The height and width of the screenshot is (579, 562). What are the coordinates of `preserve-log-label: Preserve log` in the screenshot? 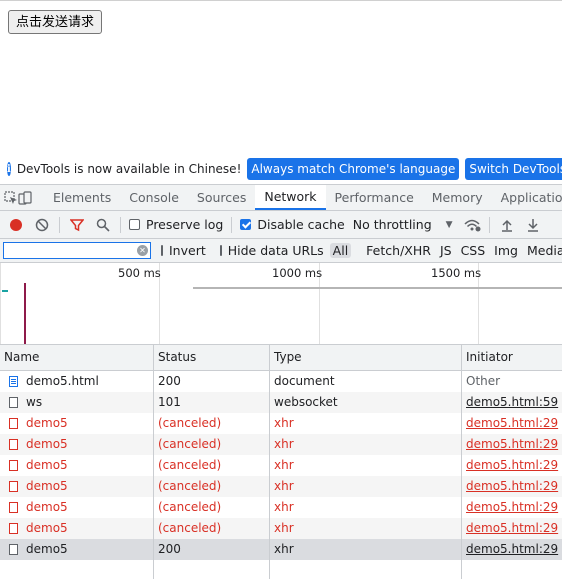 It's located at (185, 224).